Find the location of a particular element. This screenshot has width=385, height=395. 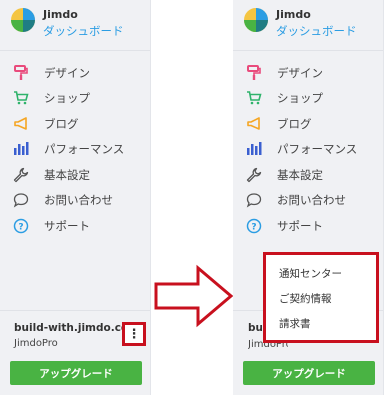

right-arrow-icon is located at coordinates (194, 296).